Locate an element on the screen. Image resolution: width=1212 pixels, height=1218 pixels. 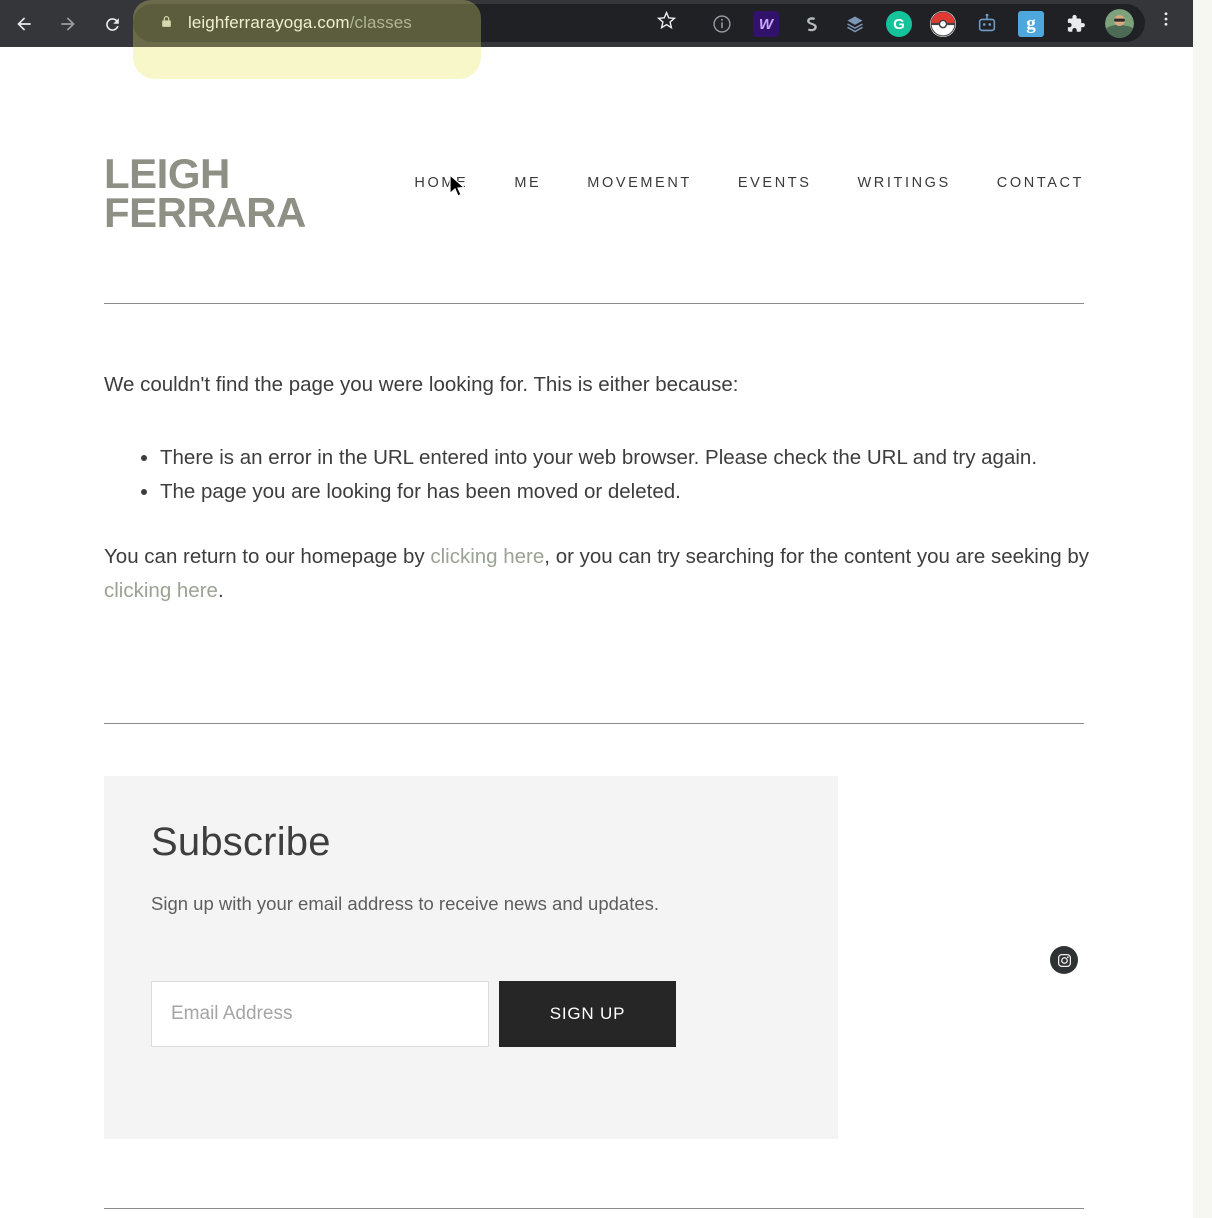
vertical-scrollbar is located at coordinates (1202, 609).